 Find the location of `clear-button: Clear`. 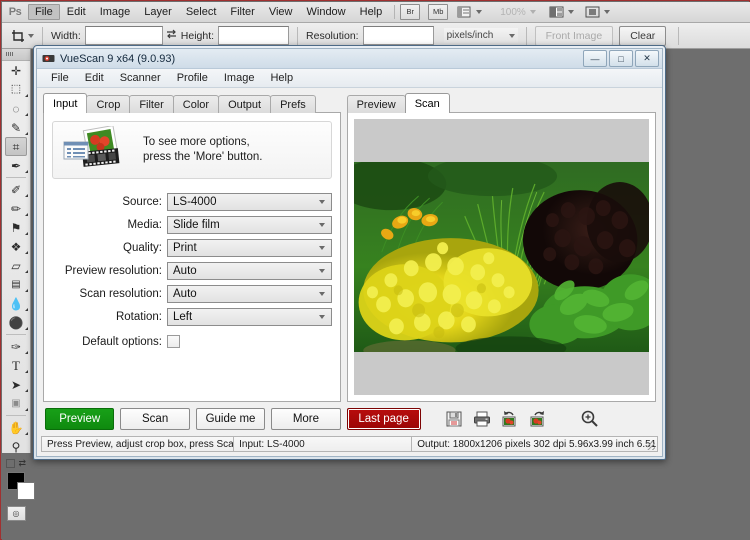

clear-button: Clear is located at coordinates (643, 35).